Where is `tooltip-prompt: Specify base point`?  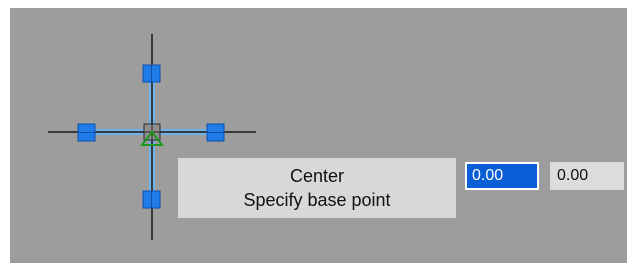 tooltip-prompt: Specify base point is located at coordinates (317, 200).